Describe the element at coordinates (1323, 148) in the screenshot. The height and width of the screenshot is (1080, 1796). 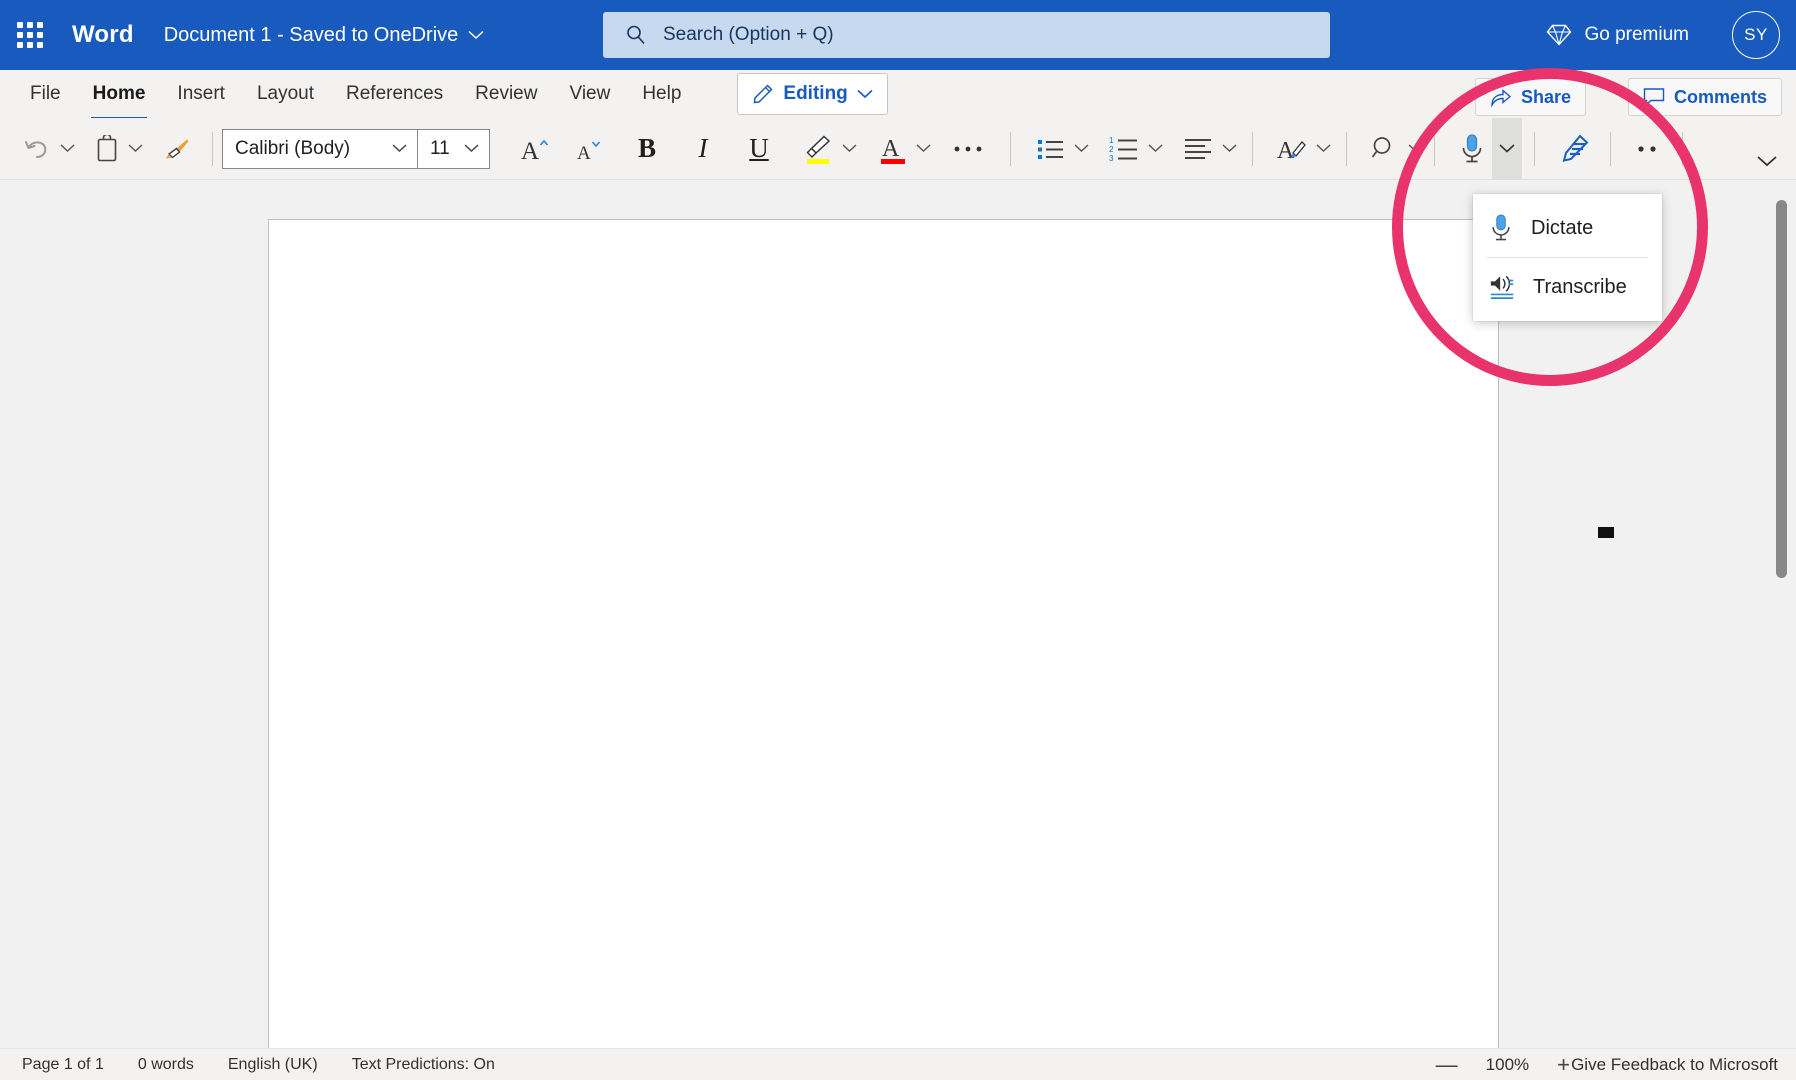
I see `styles-dropdown-caret` at that location.